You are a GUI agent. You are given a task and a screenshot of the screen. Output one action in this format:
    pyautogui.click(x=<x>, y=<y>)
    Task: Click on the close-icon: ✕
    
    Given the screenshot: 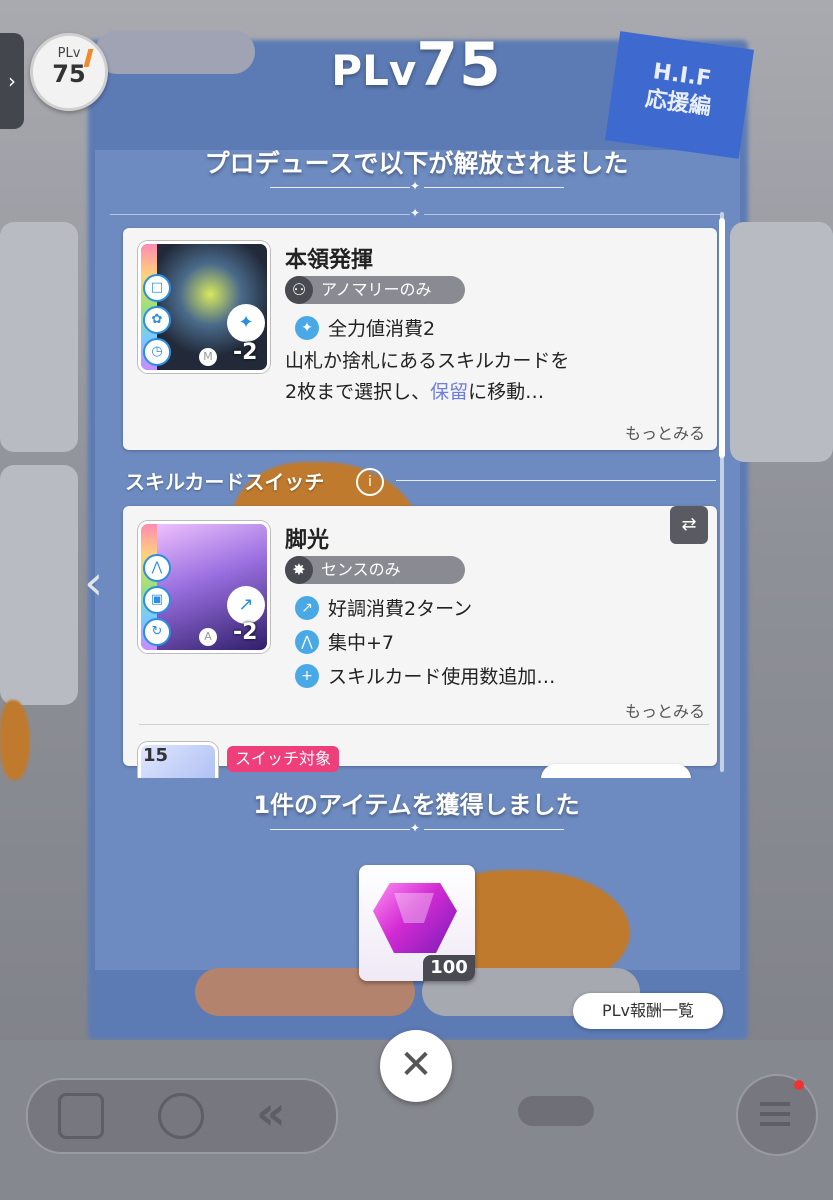 What is the action you would take?
    pyautogui.click(x=416, y=1065)
    